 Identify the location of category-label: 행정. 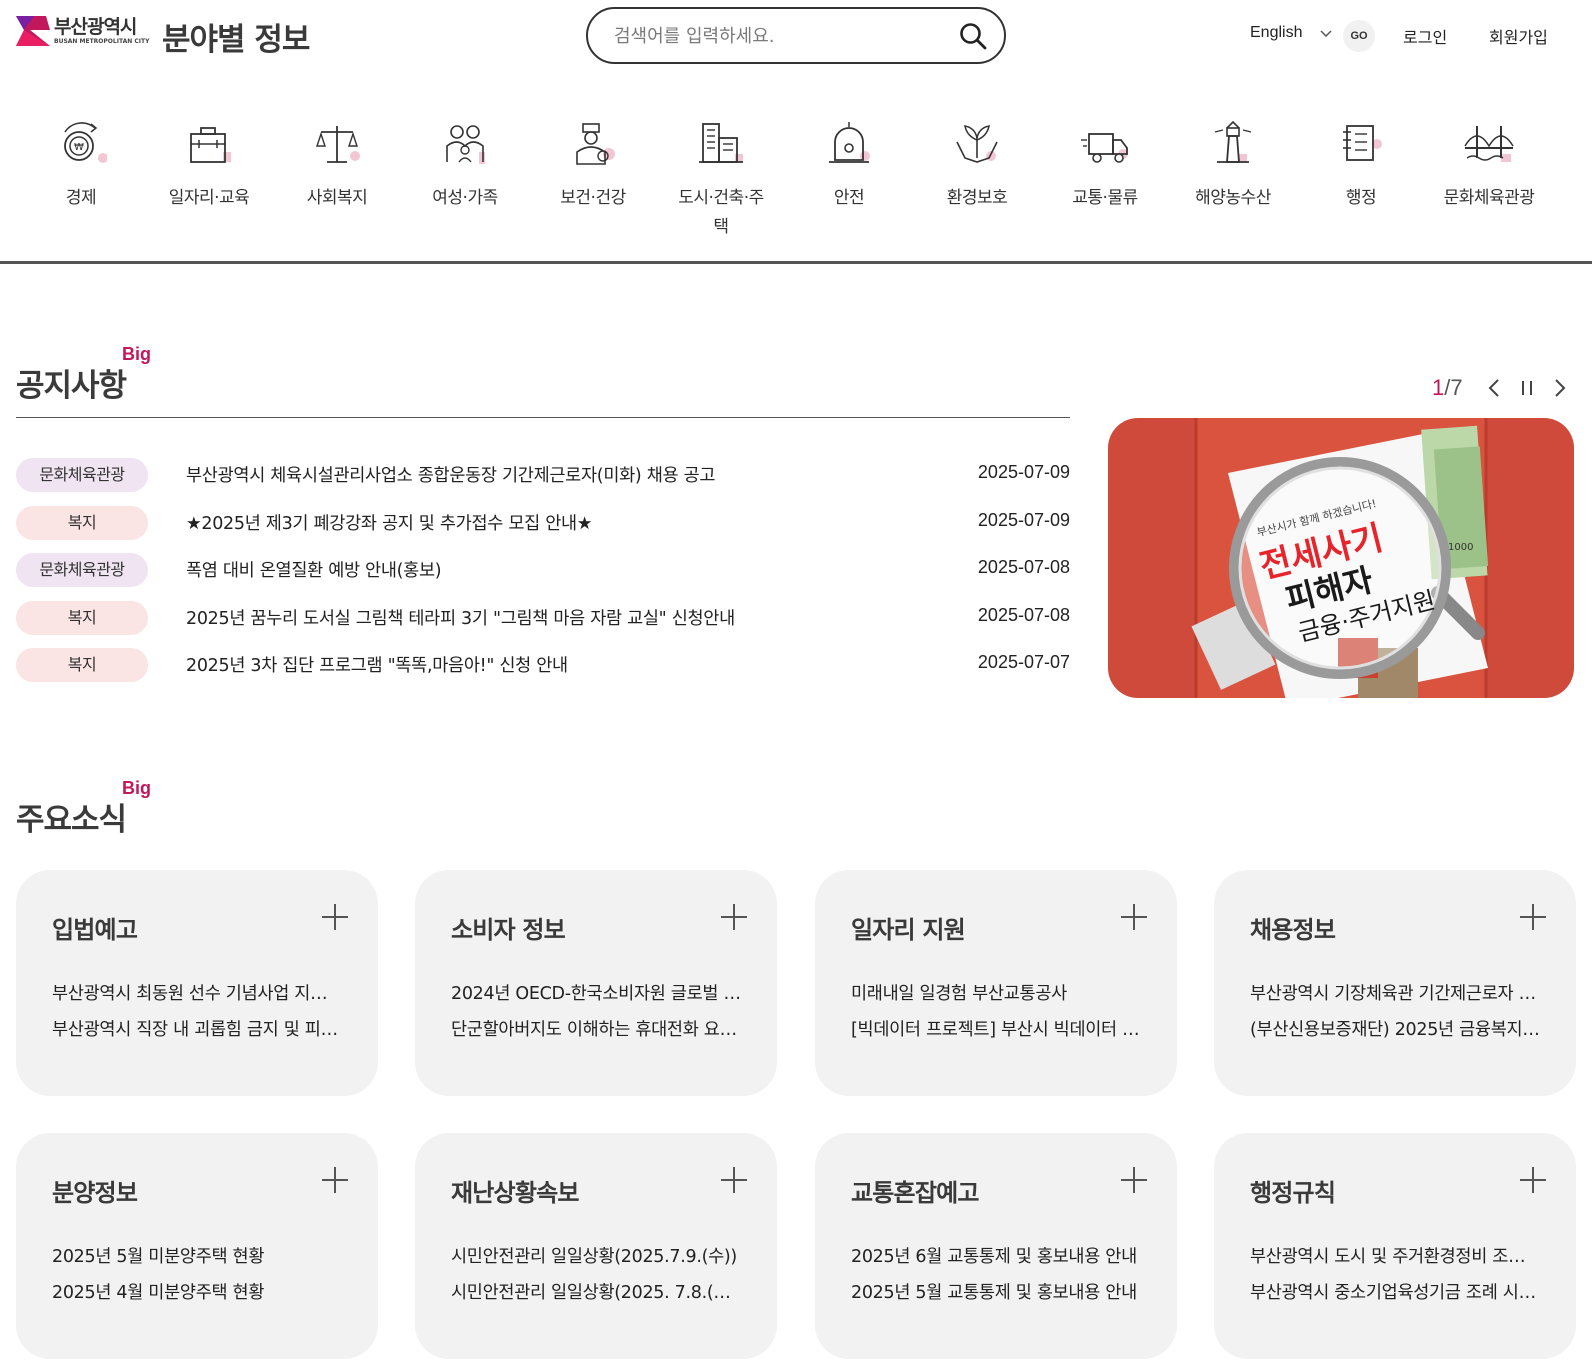
(1361, 198).